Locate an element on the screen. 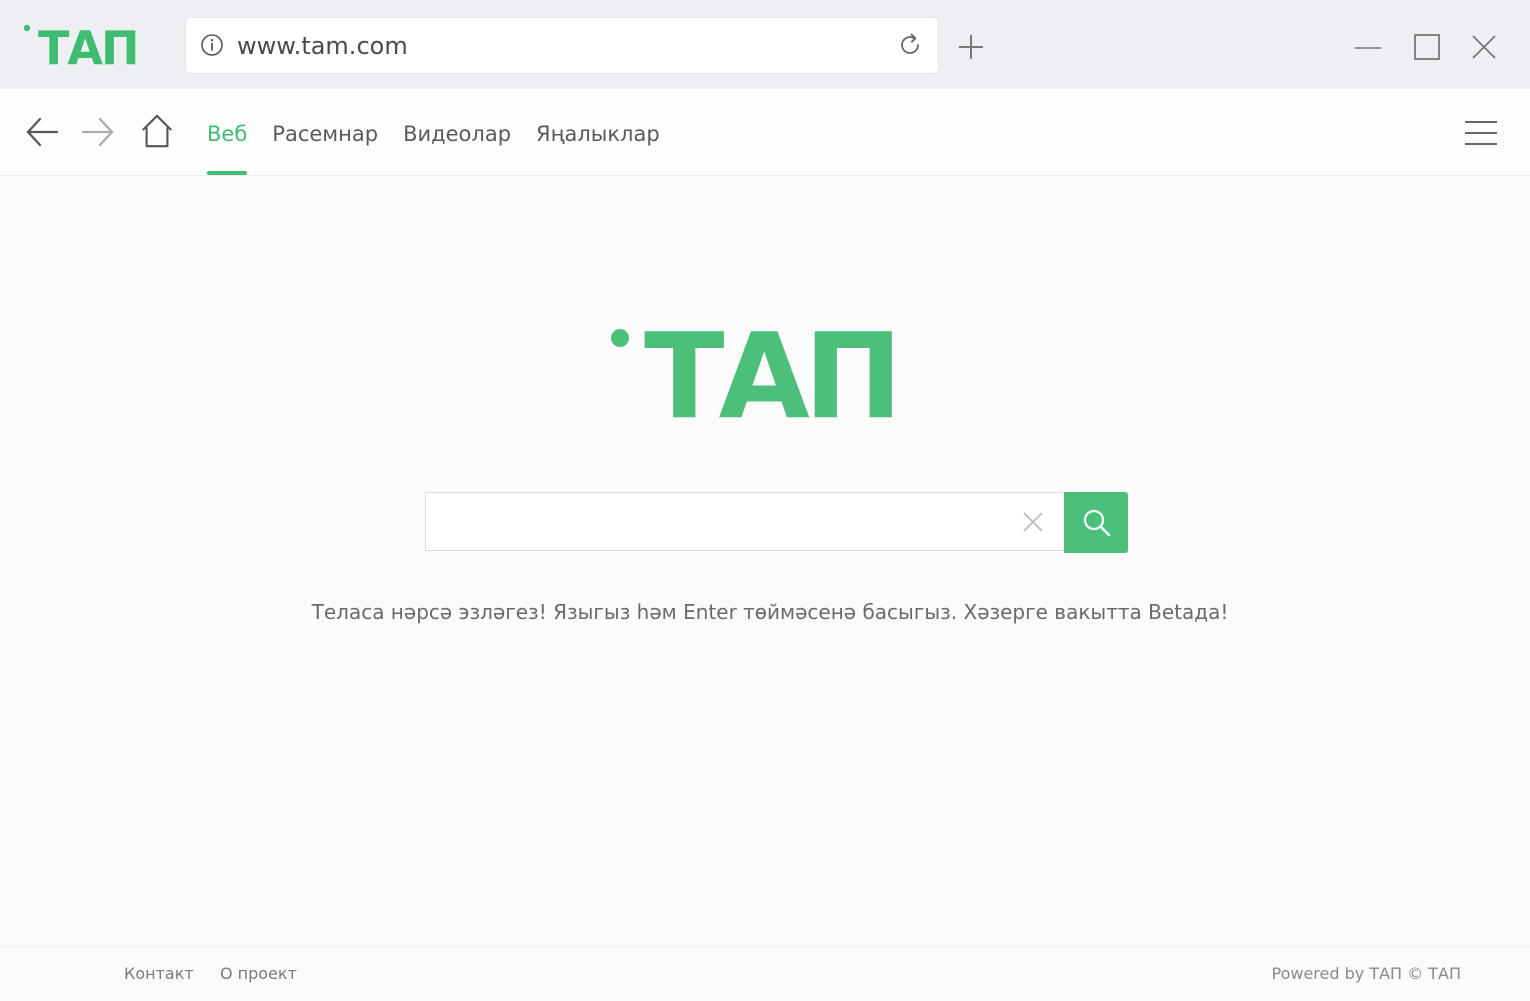  tab-images: Расемнар is located at coordinates (325, 132).